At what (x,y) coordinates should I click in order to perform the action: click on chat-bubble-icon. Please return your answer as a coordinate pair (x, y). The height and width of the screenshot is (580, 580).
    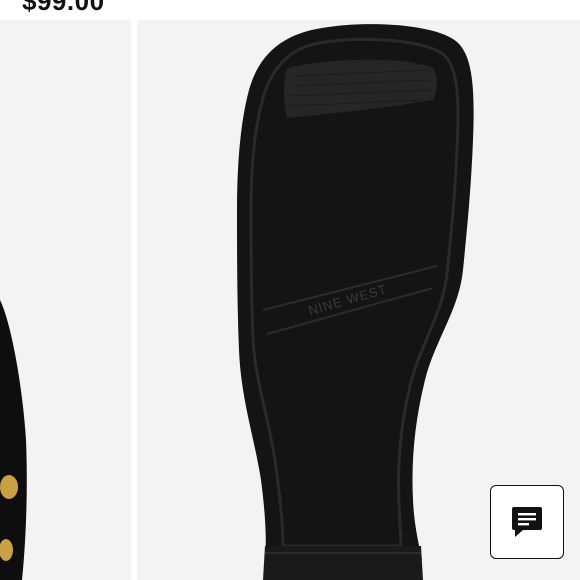
    Looking at the image, I should click on (527, 522).